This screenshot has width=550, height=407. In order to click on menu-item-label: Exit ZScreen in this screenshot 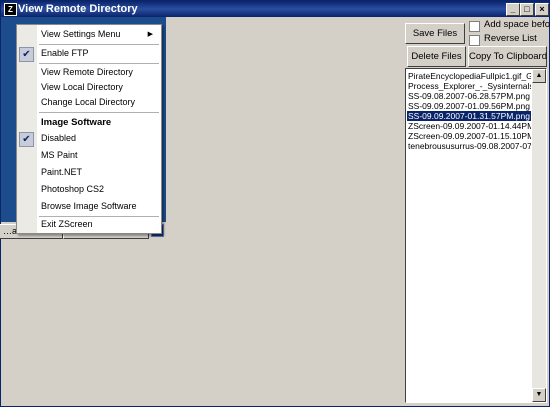, I will do `click(67, 224)`.